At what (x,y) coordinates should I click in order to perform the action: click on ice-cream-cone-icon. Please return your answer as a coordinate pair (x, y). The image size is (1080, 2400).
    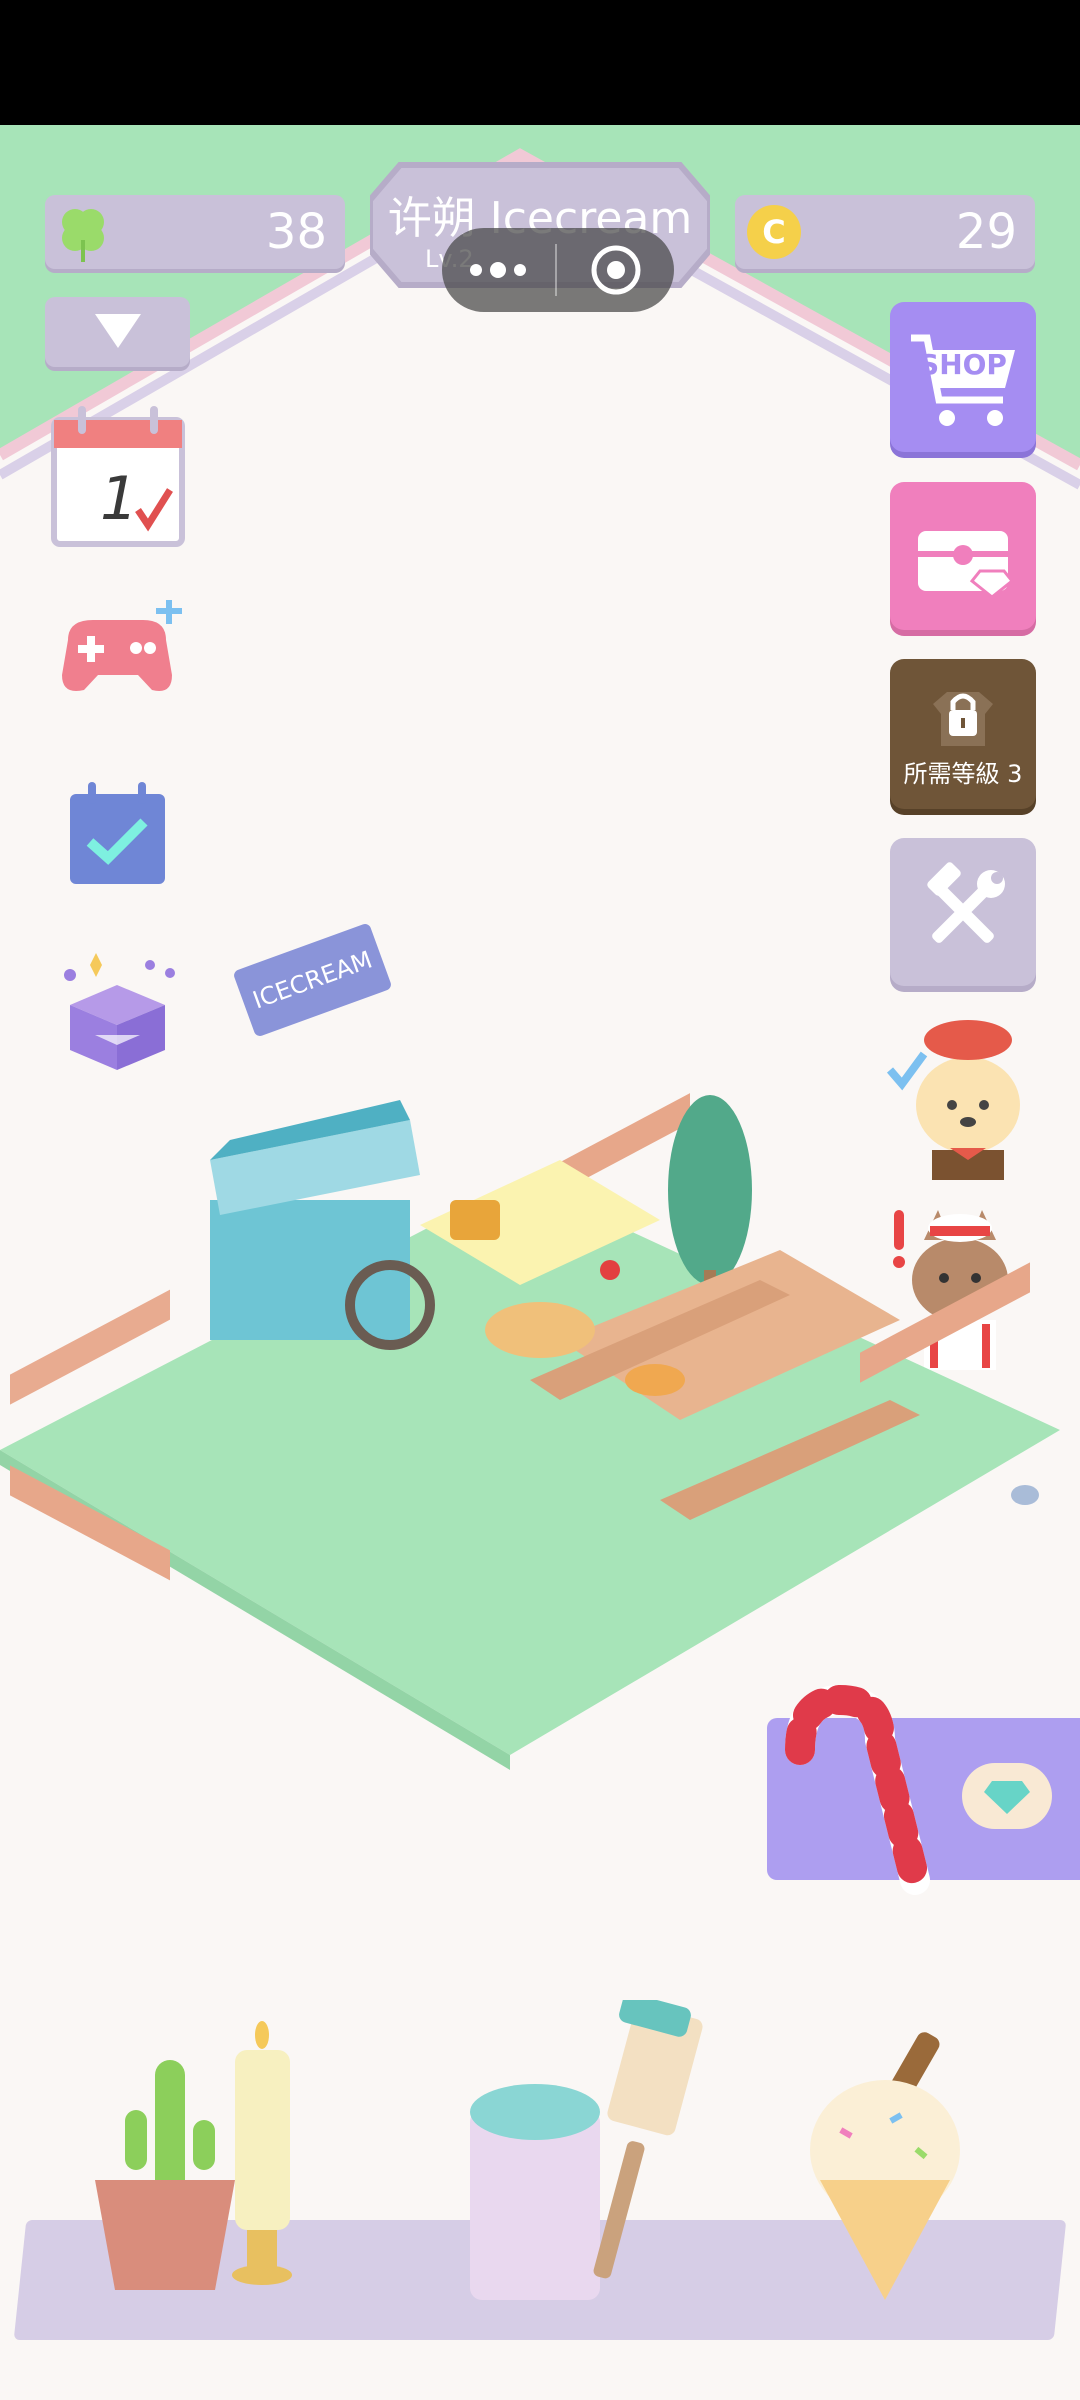
    Looking at the image, I should click on (885, 2166).